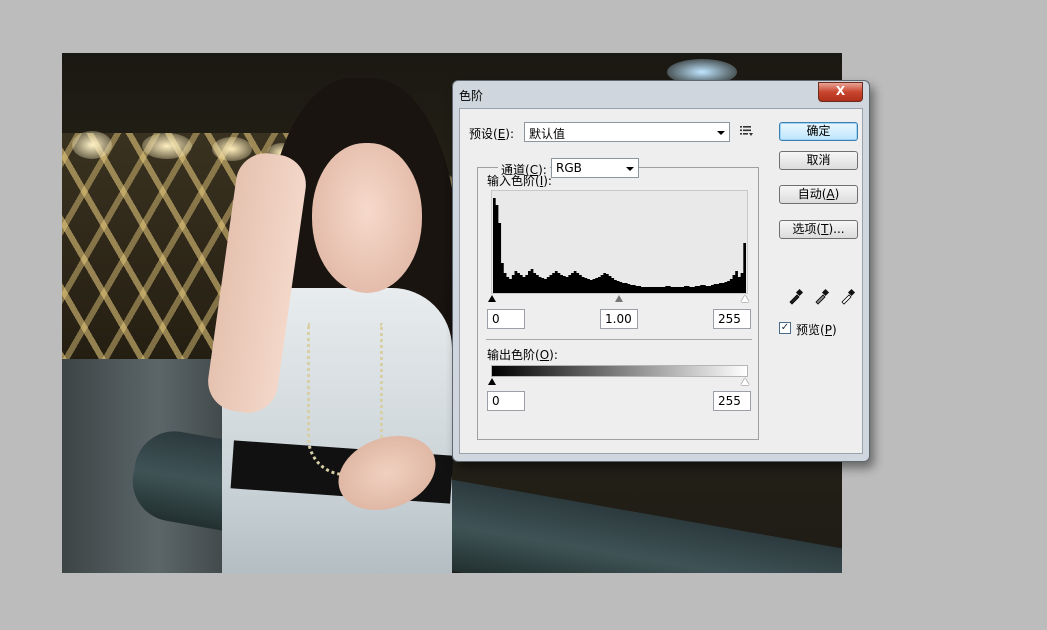 Image resolution: width=1047 pixels, height=630 pixels. Describe the element at coordinates (732, 319) in the screenshot. I see `input-white-field: 255` at that location.